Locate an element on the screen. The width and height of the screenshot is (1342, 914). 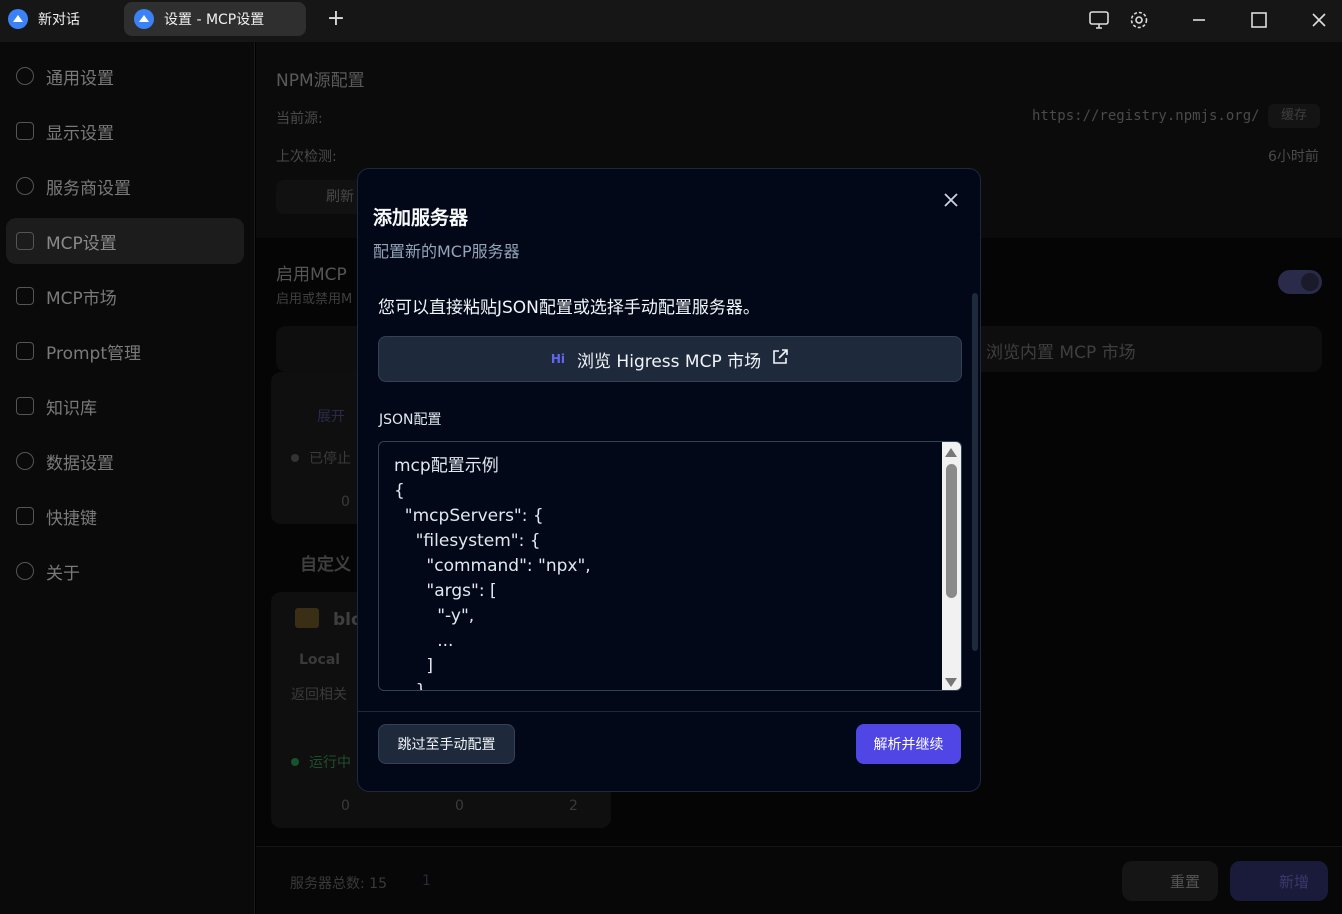
info-icon is located at coordinates (25, 571).